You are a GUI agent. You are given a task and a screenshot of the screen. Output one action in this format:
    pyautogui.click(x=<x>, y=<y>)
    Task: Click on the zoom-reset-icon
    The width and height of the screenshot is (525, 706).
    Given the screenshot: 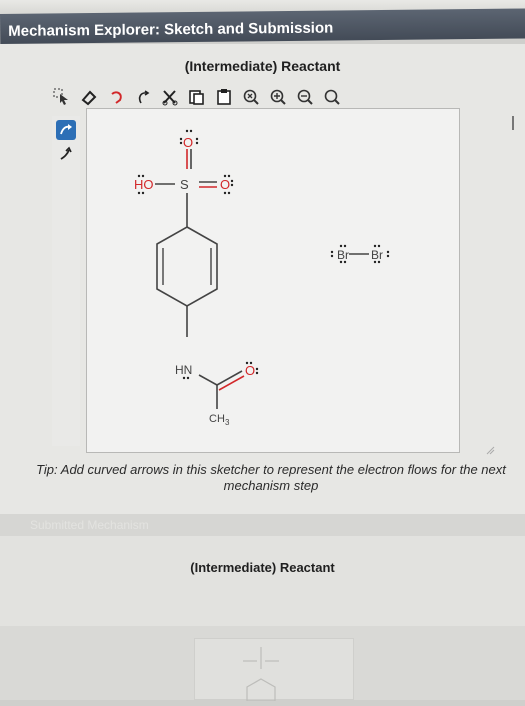 What is the action you would take?
    pyautogui.click(x=251, y=97)
    